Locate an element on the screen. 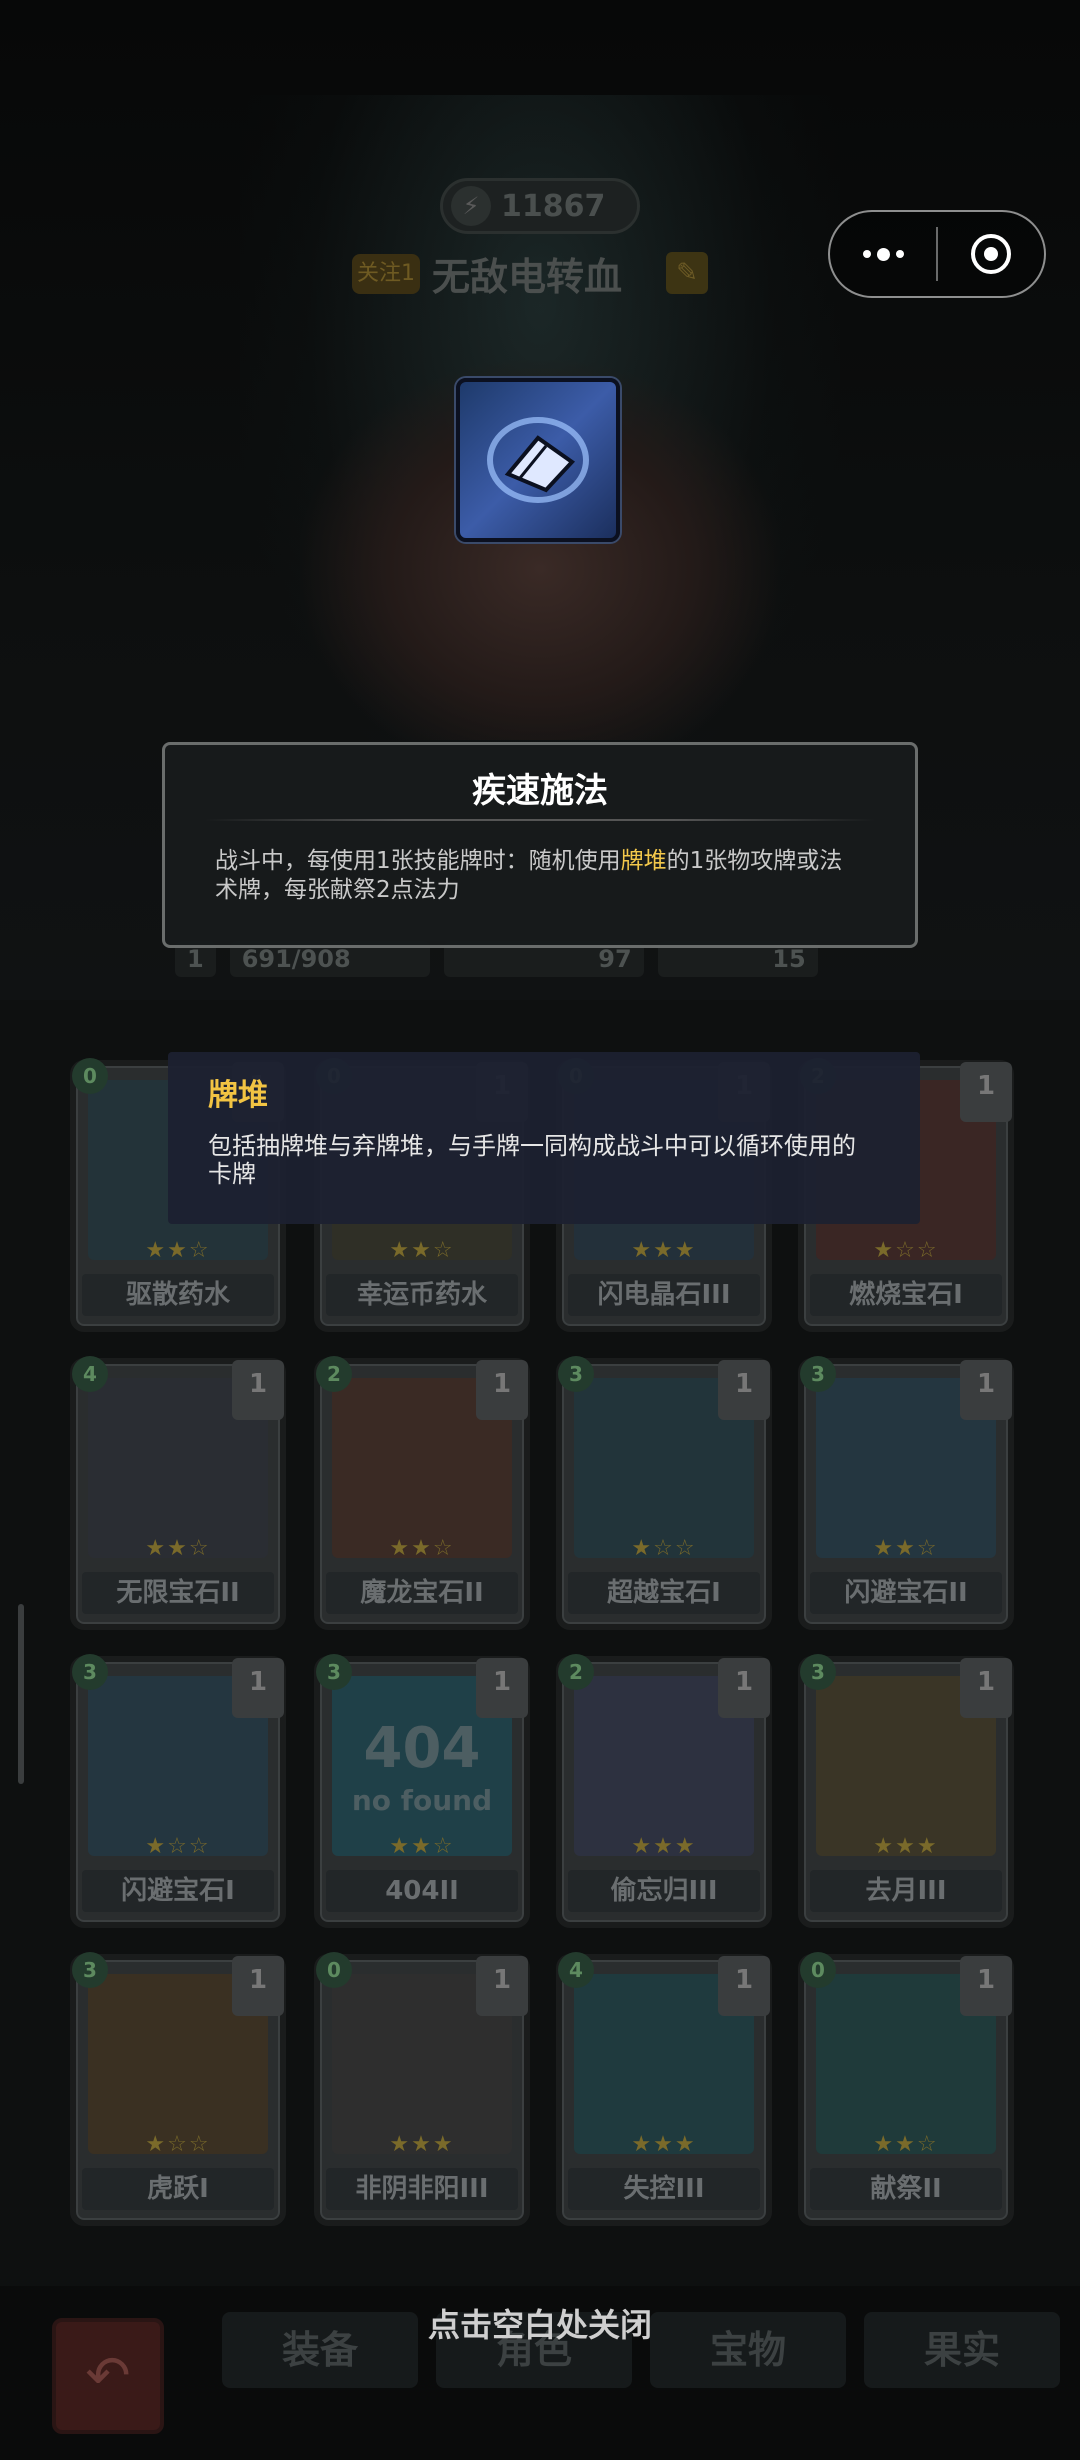 The height and width of the screenshot is (2460, 1080). follow-tag: 关注1 is located at coordinates (386, 274).